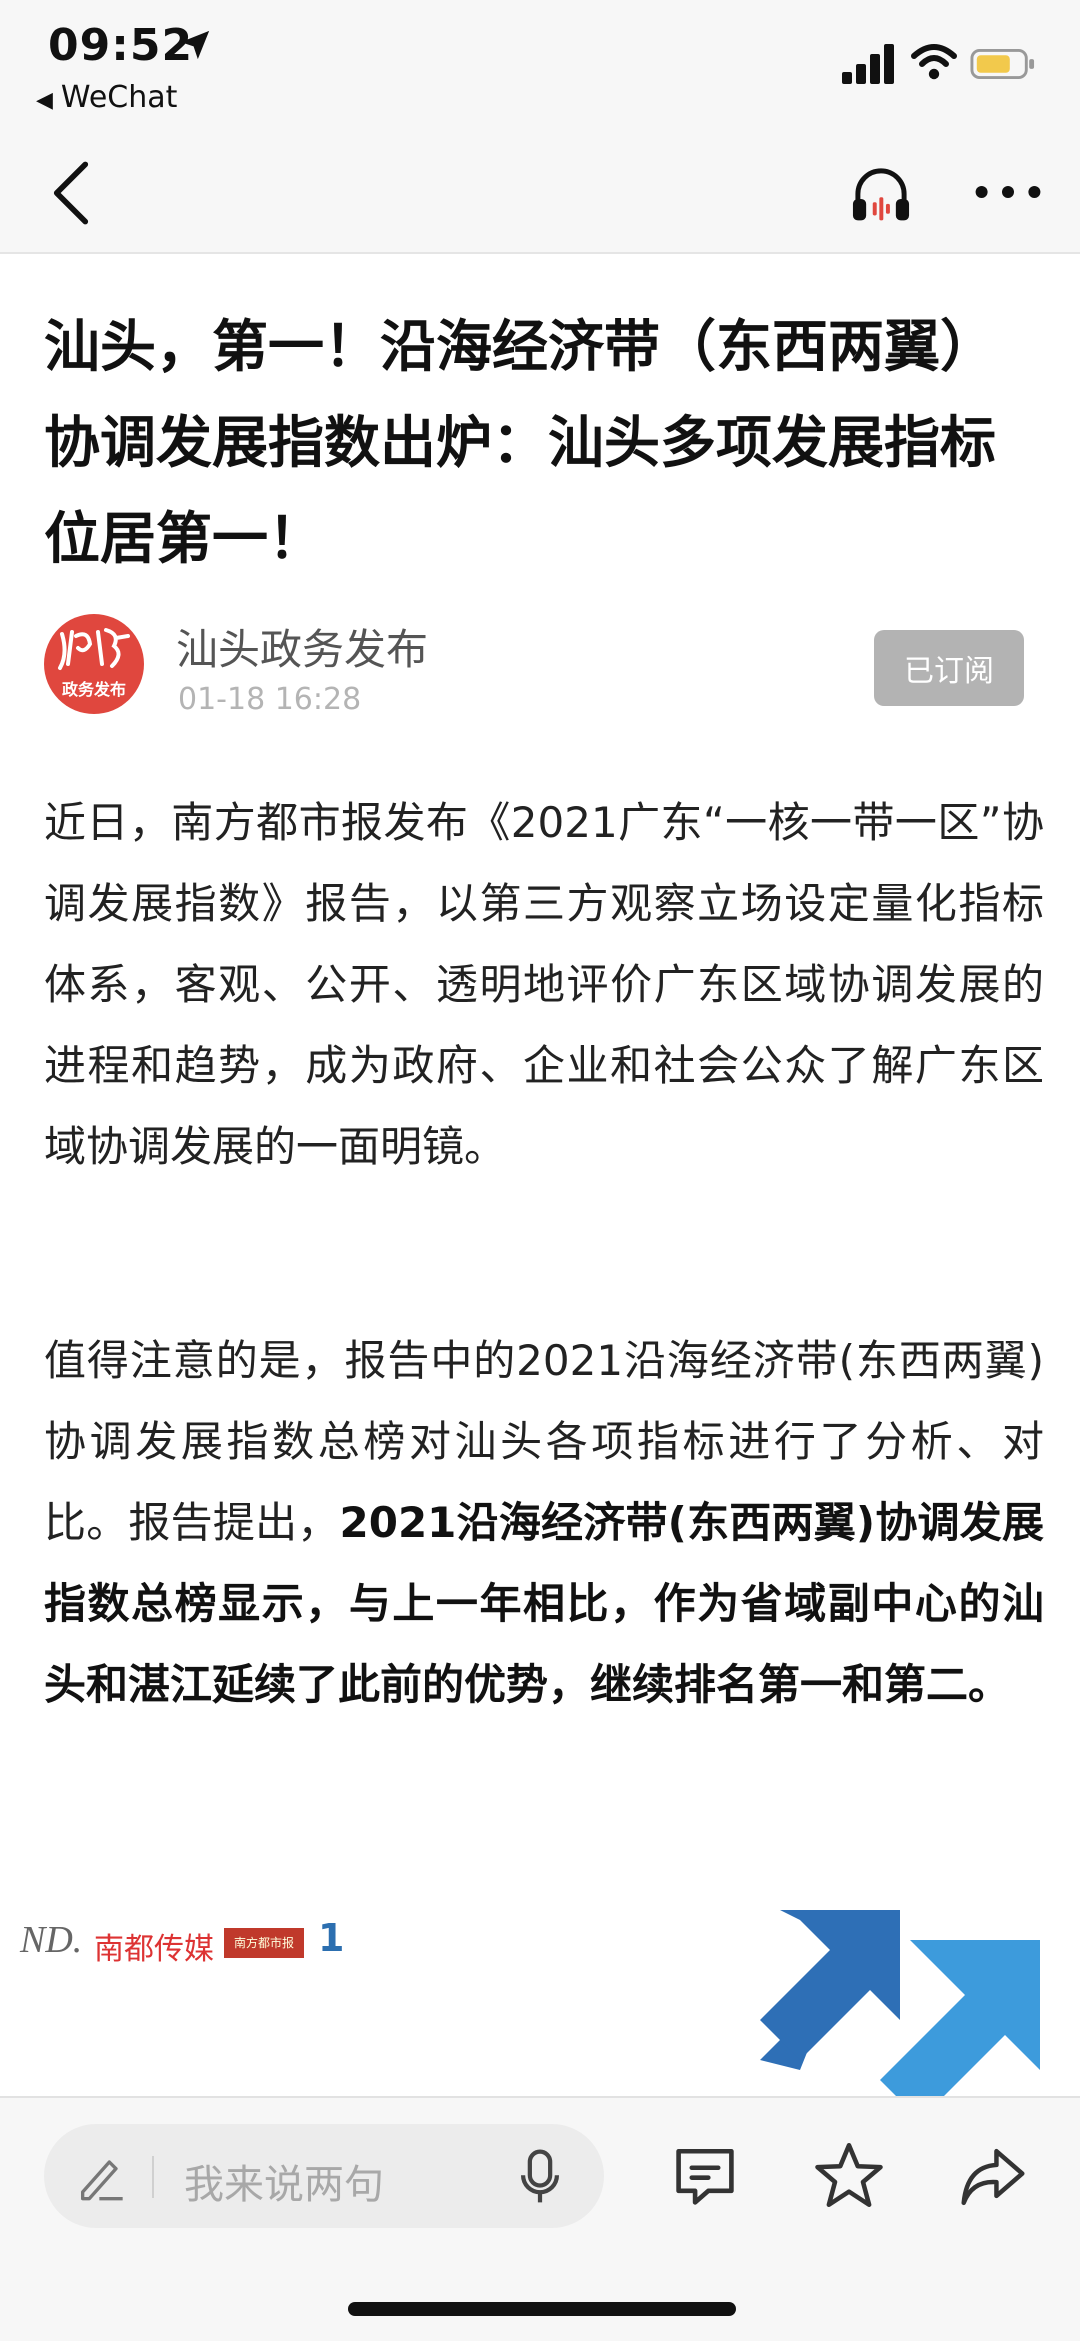 The width and height of the screenshot is (1080, 2341). What do you see at coordinates (51, 1940) in the screenshot?
I see `nd-logo: ND.` at bounding box center [51, 1940].